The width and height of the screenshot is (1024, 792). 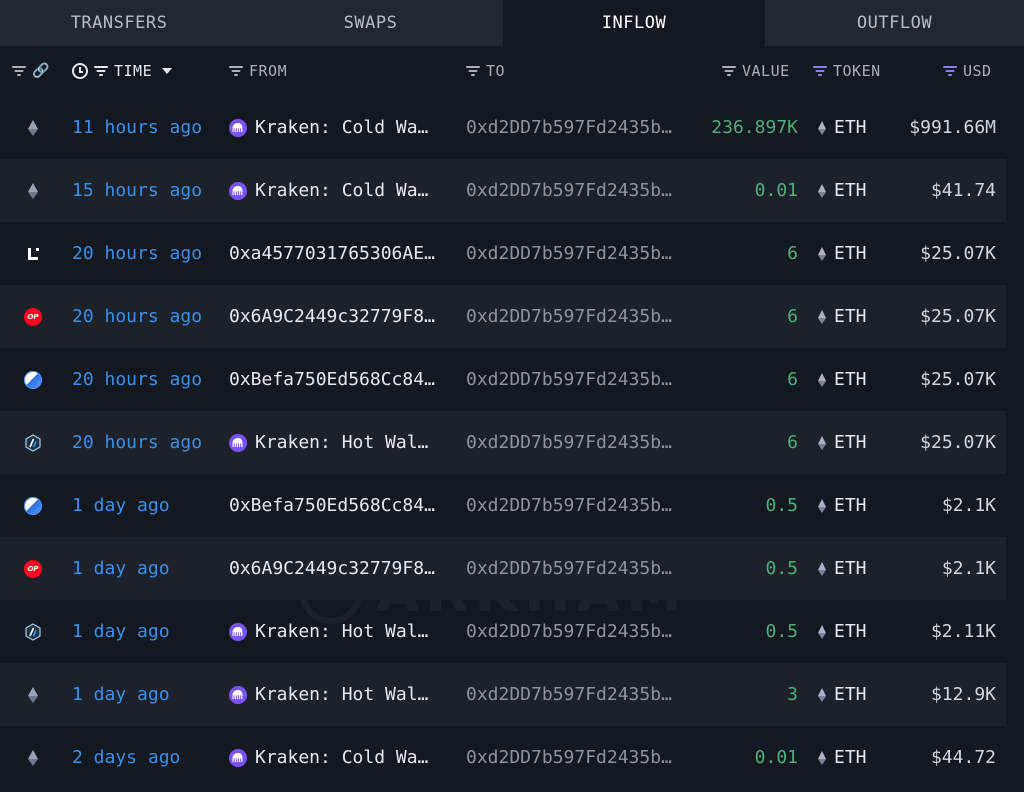 I want to click on flow-tabs: TRANSFERS SWAPS INFLOW OUTFLOW, so click(x=512, y=23).